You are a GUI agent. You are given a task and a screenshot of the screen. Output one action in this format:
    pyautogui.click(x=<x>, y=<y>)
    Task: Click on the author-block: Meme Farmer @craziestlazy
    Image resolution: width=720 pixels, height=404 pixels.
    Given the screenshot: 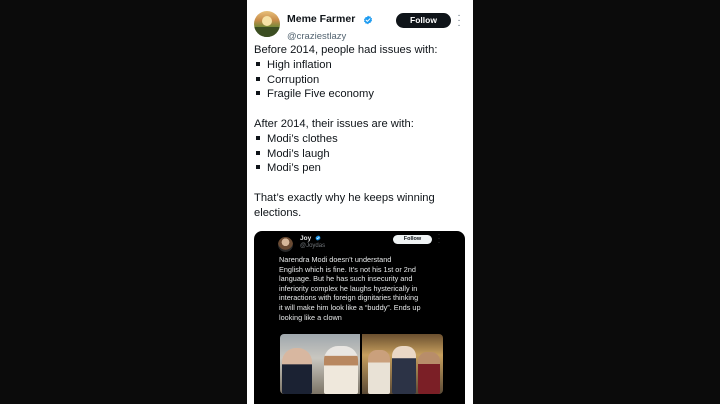 What is the action you would take?
    pyautogui.click(x=330, y=27)
    